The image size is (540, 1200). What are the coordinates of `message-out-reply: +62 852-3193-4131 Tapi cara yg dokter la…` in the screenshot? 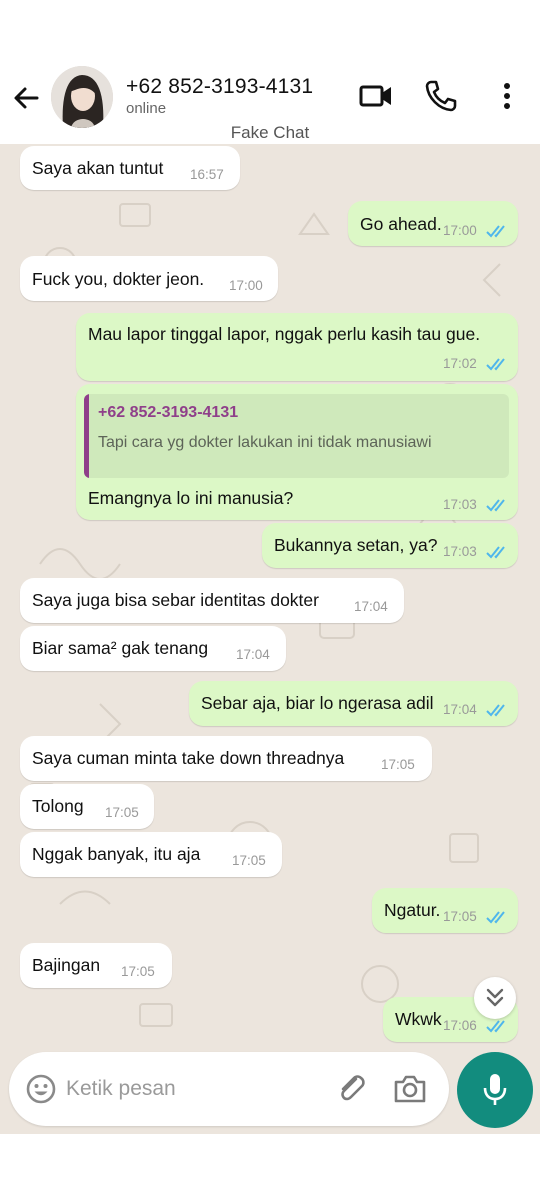 It's located at (297, 452).